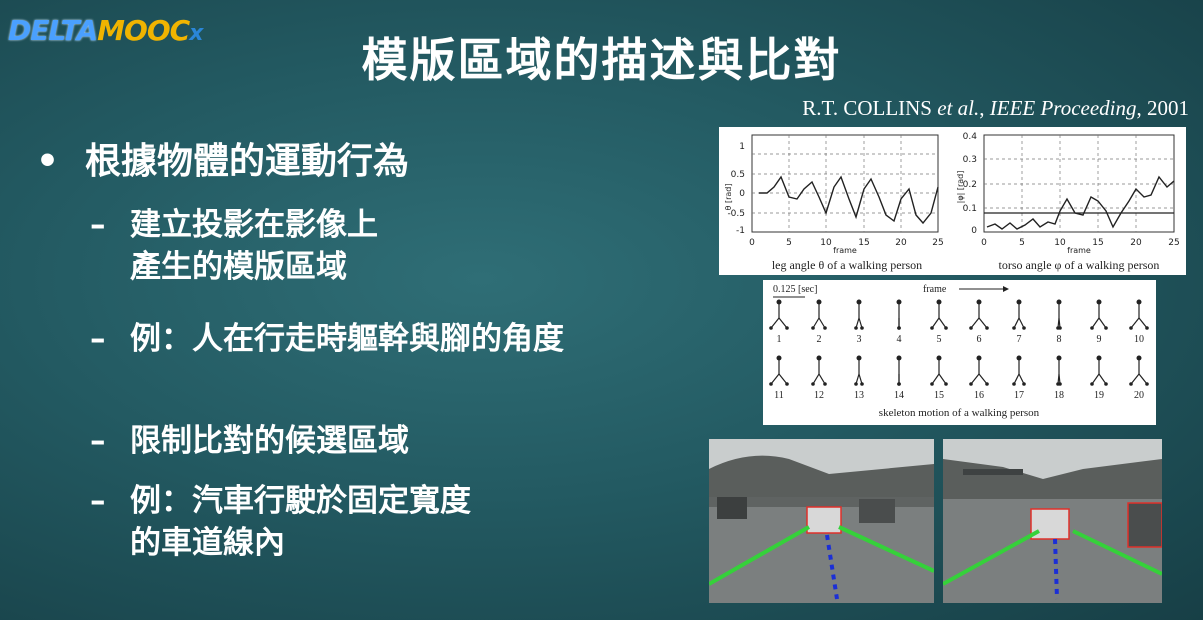 This screenshot has width=1203, height=620. Describe the element at coordinates (979, 395) in the screenshot. I see `frame-number: 16` at that location.